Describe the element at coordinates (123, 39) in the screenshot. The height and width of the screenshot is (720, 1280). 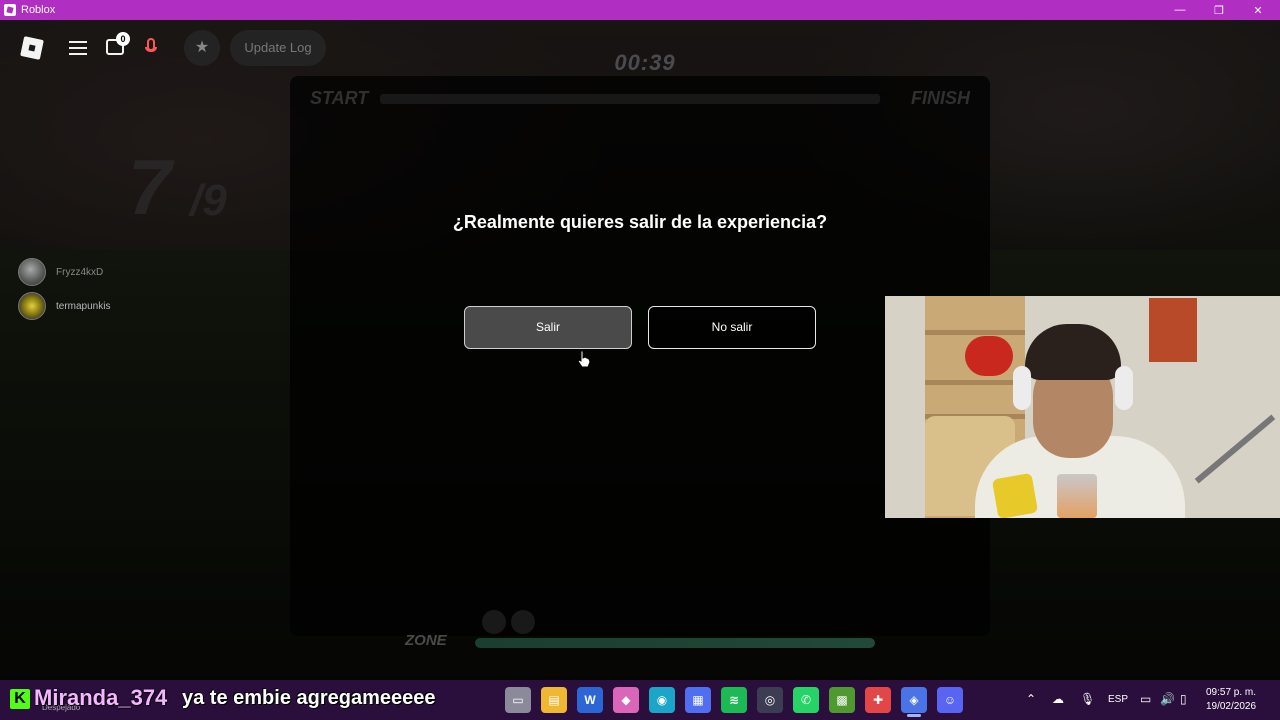
I see `chat-unread-badge: 0` at that location.